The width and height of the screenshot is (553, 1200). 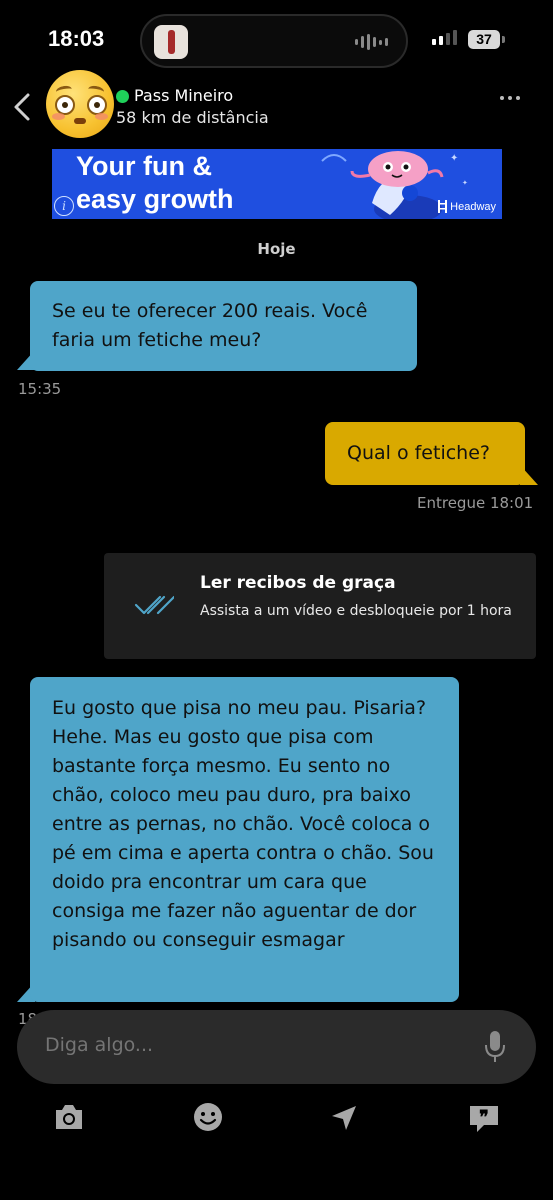 What do you see at coordinates (208, 1117) in the screenshot?
I see `smiley-icon` at bounding box center [208, 1117].